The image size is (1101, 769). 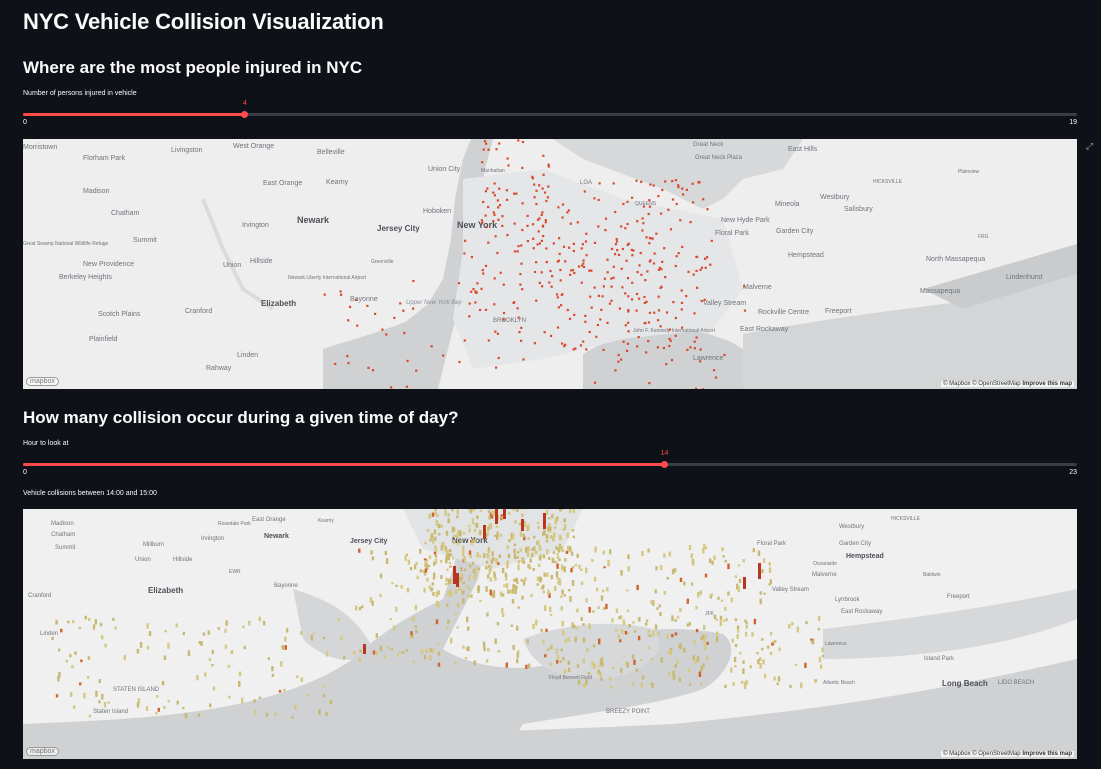 What do you see at coordinates (550, 465) in the screenshot?
I see `hour-slider: 14 0 23` at bounding box center [550, 465].